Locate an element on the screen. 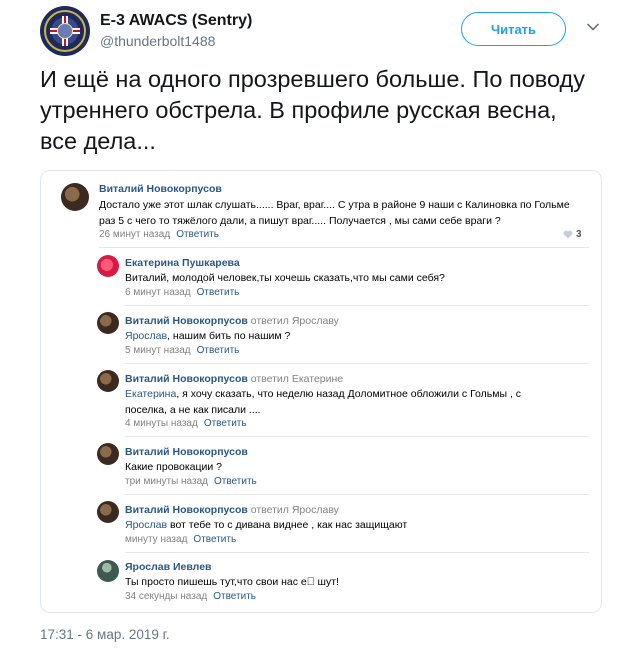  comment-meta: три минуты назад Ответить is located at coordinates (191, 481).